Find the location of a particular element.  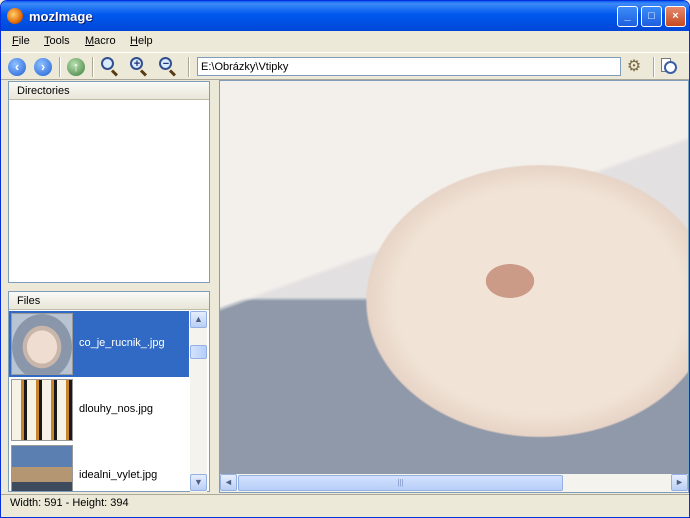

forward-button: › is located at coordinates (43, 67).